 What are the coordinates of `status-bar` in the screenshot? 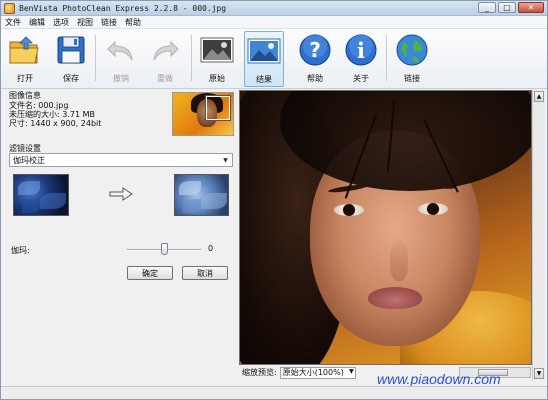 It's located at (274, 392).